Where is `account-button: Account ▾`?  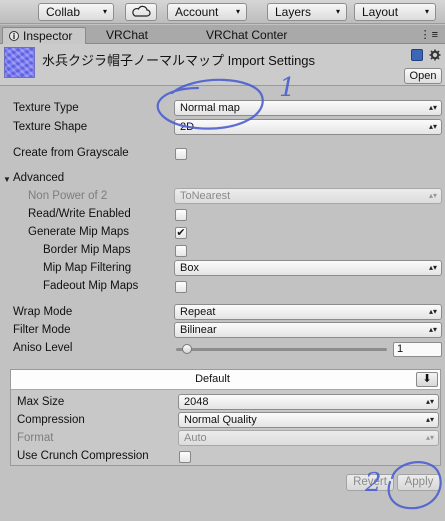
account-button: Account ▾ is located at coordinates (207, 12).